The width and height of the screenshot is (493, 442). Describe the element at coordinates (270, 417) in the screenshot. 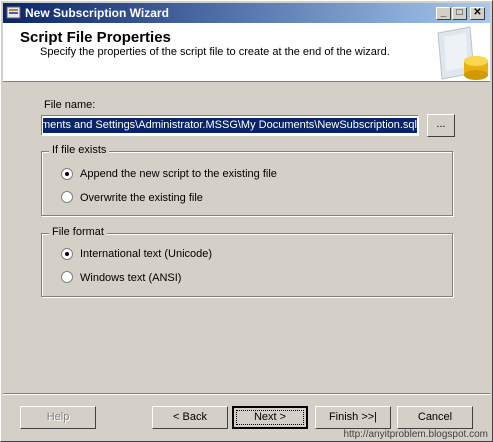

I see `next-button: Next >` at that location.